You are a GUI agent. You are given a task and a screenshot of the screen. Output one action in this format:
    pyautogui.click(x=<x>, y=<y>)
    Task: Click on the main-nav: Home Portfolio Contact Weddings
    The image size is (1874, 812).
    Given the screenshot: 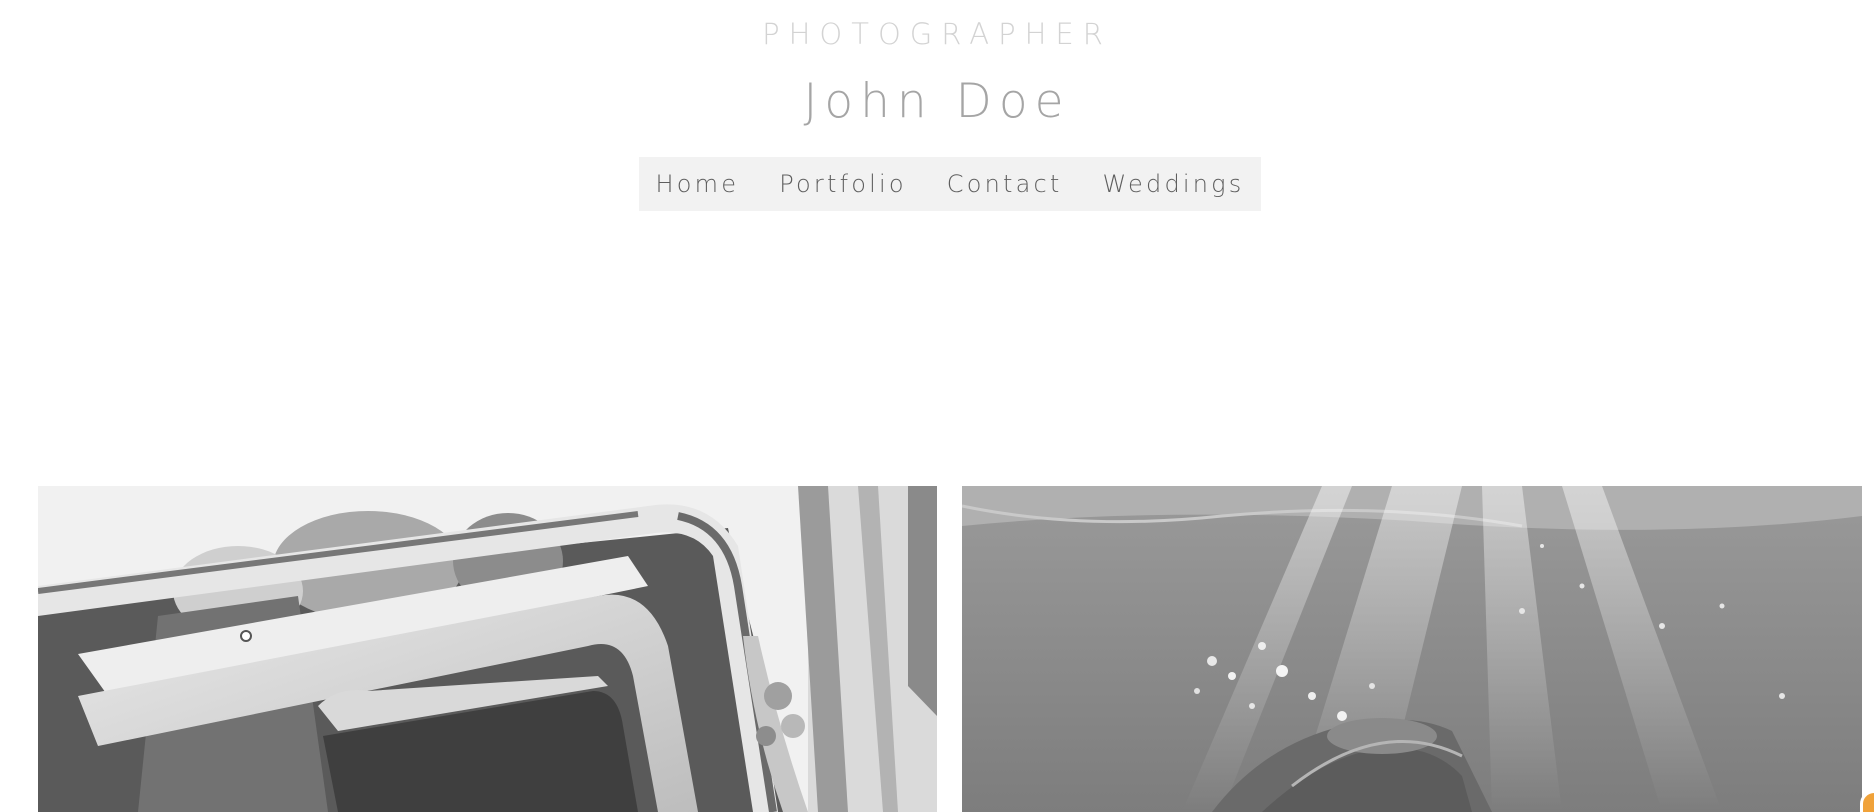 What is the action you would take?
    pyautogui.click(x=950, y=184)
    